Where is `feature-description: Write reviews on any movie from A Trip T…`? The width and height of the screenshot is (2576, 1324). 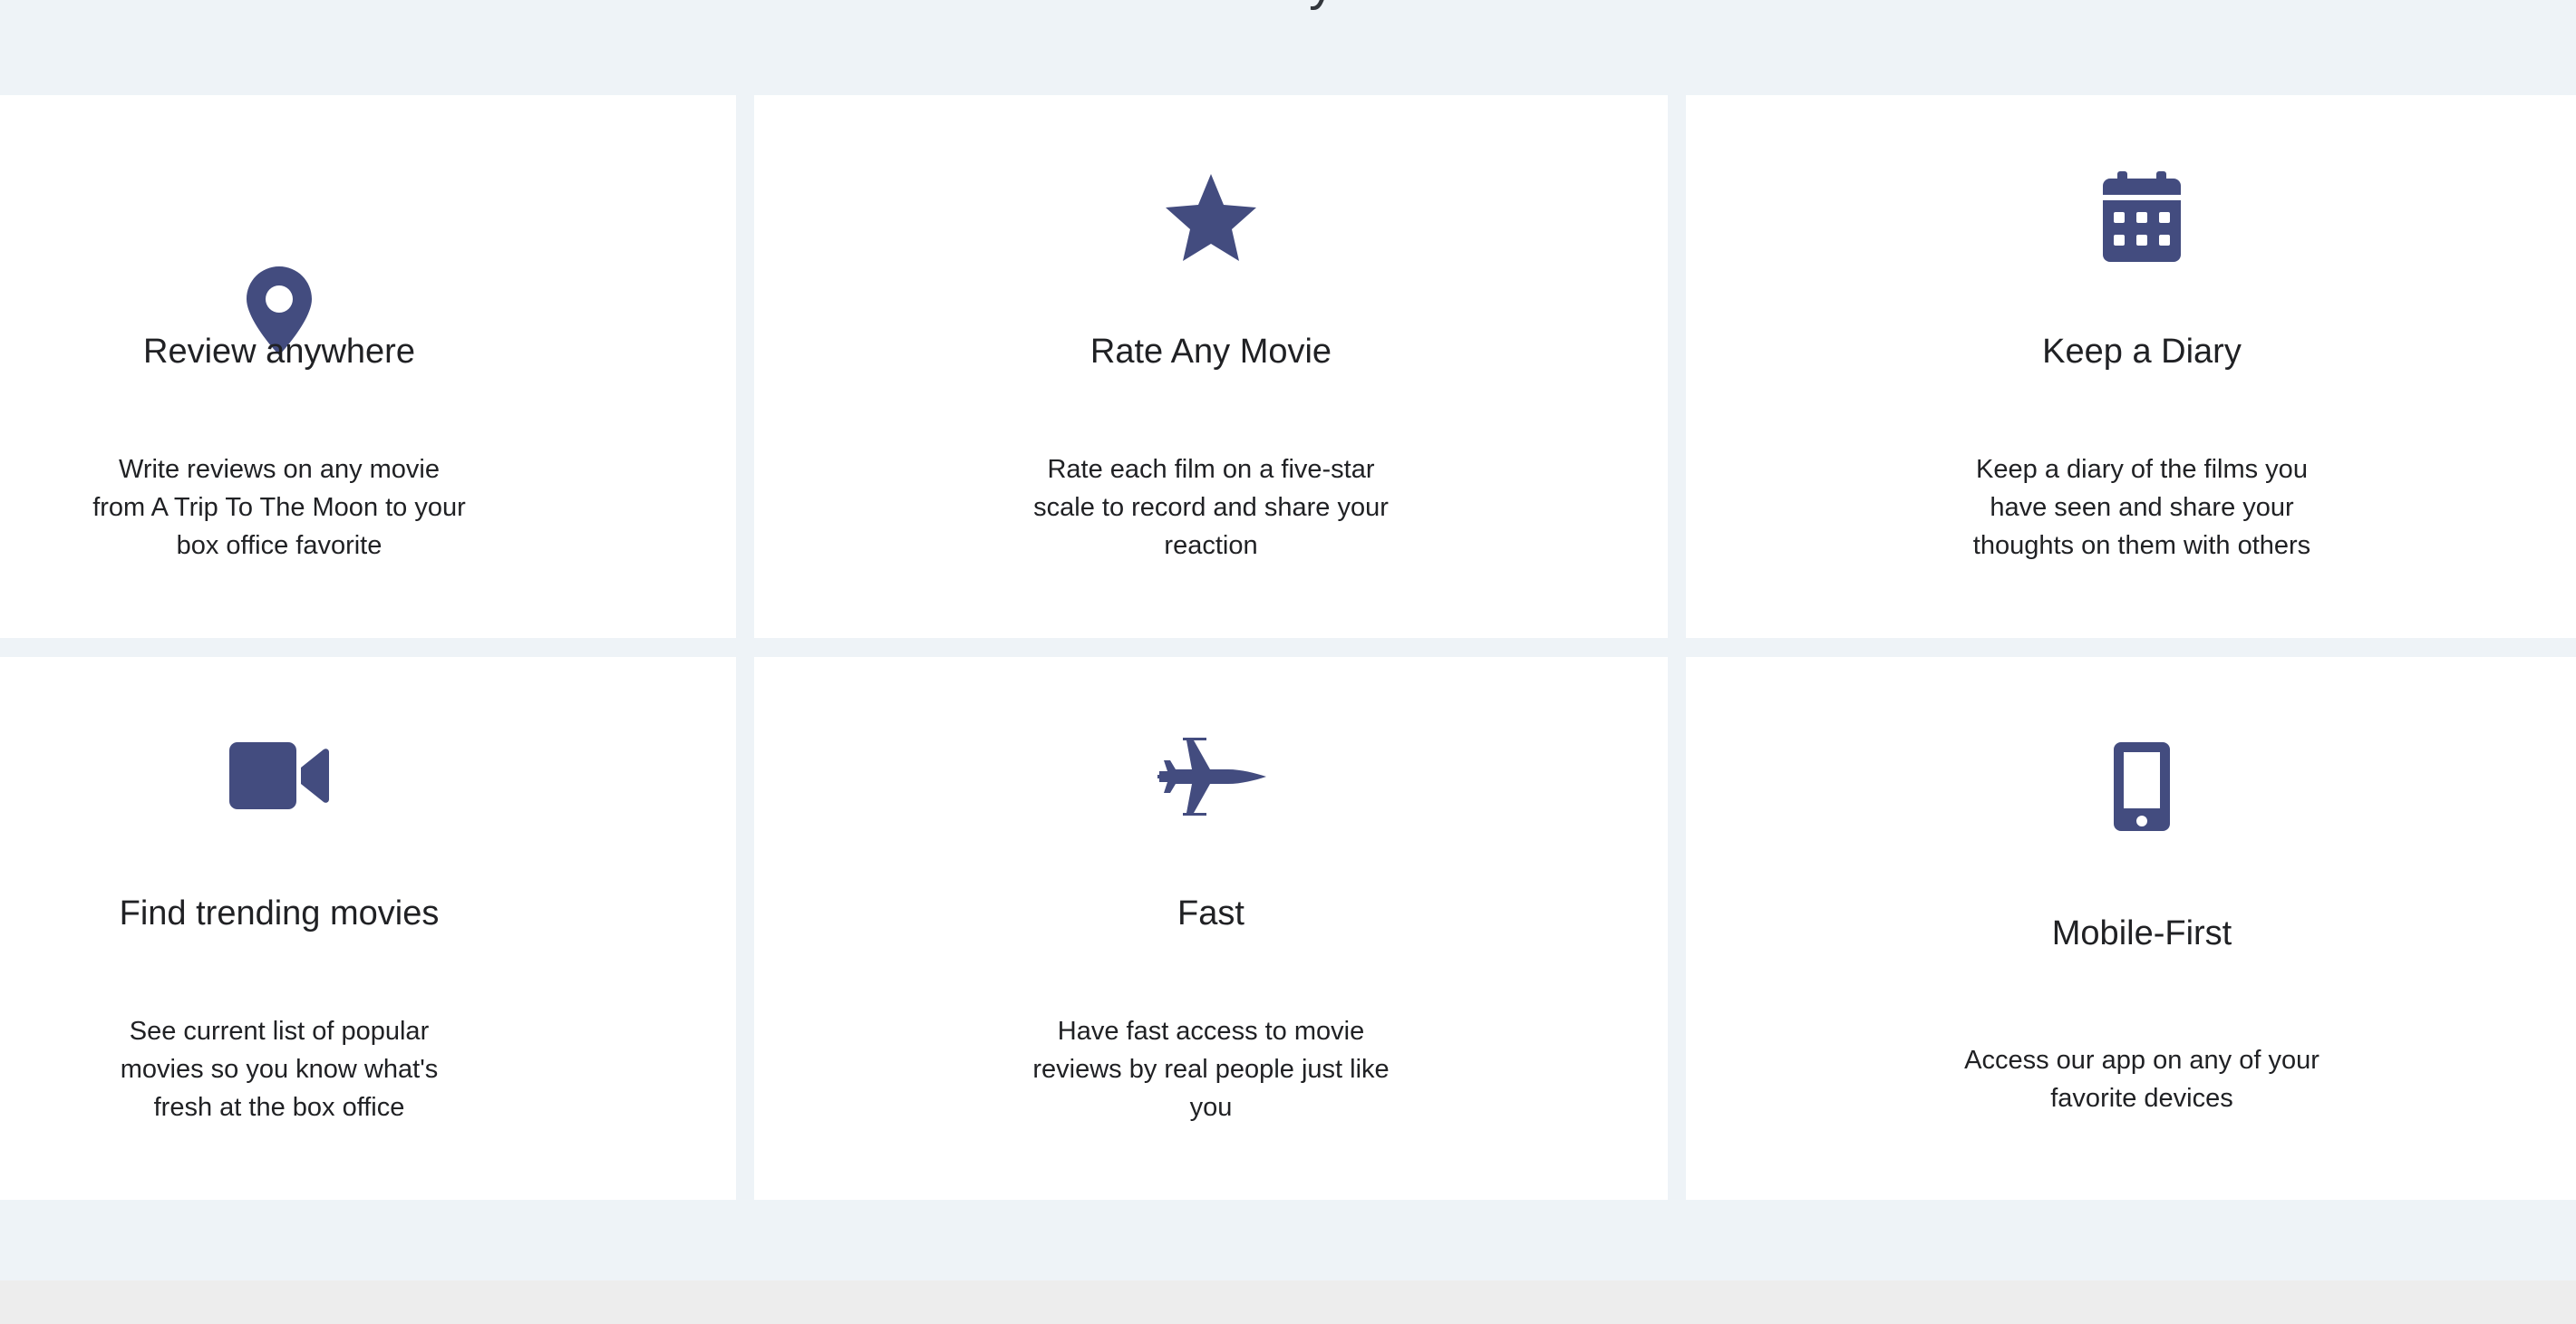
feature-description: Write reviews on any movie from A Trip T… is located at coordinates (279, 508).